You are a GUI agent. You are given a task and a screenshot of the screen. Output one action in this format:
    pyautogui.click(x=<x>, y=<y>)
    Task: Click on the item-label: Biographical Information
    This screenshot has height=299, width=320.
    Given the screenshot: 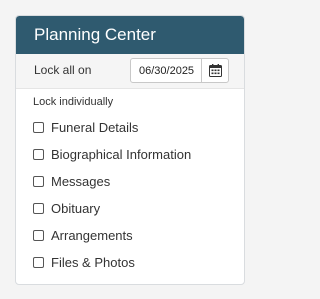 What is the action you would take?
    pyautogui.click(x=121, y=154)
    